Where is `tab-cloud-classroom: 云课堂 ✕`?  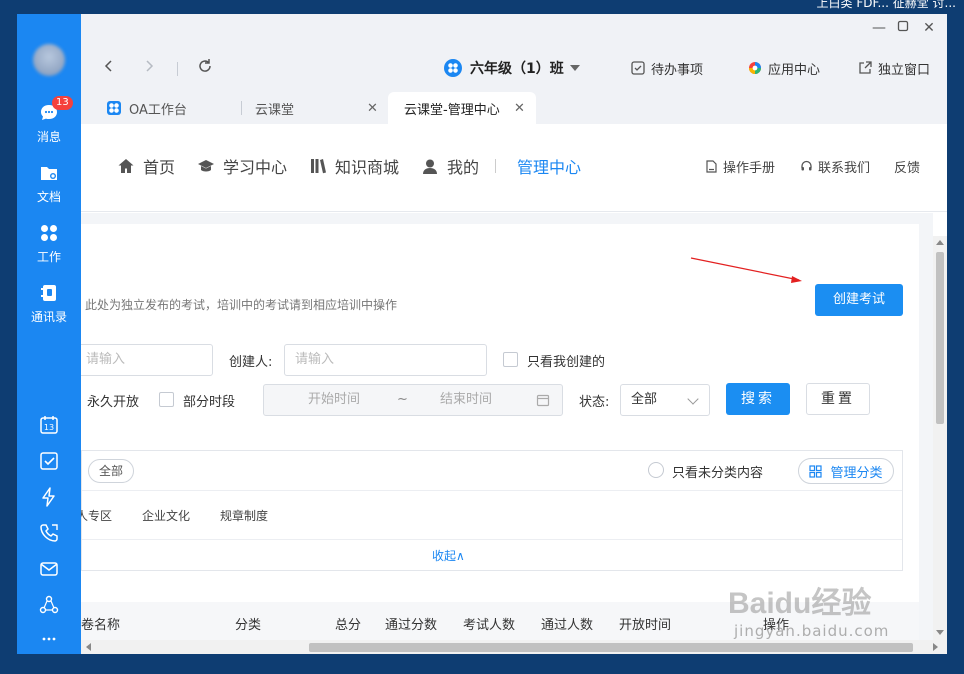
tab-cloud-classroom: 云课堂 ✕ is located at coordinates (317, 108).